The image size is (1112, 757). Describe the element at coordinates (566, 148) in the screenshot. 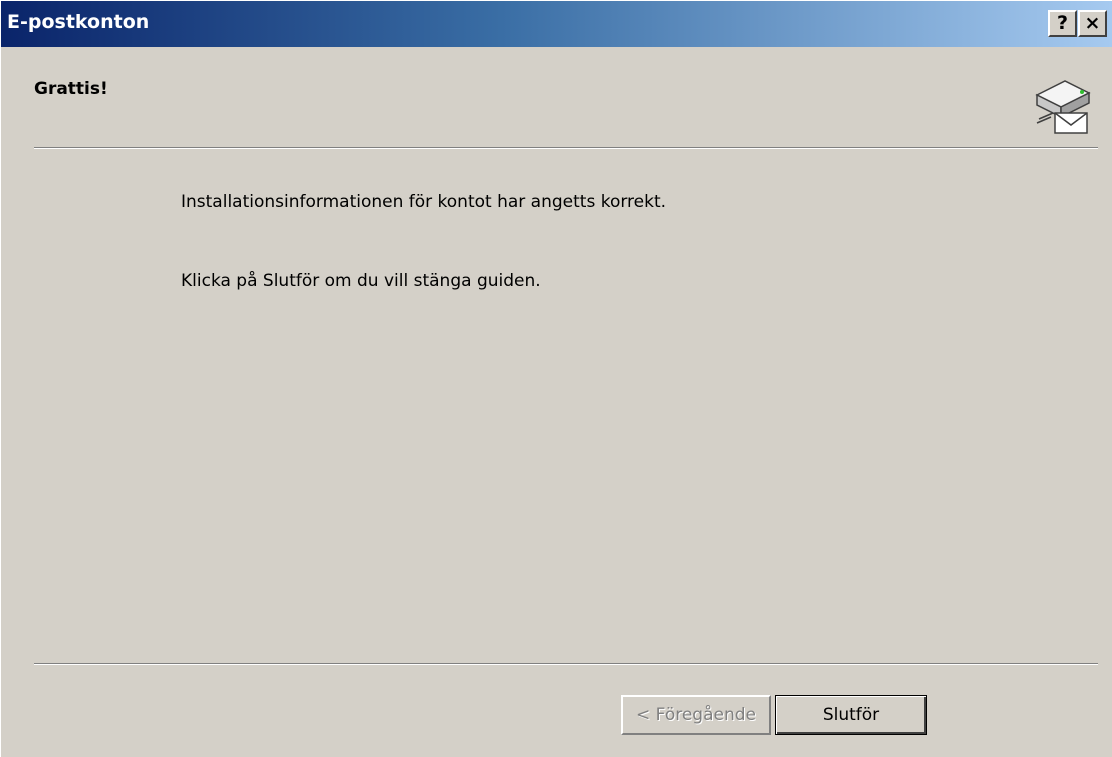

I see `header-separator` at that location.